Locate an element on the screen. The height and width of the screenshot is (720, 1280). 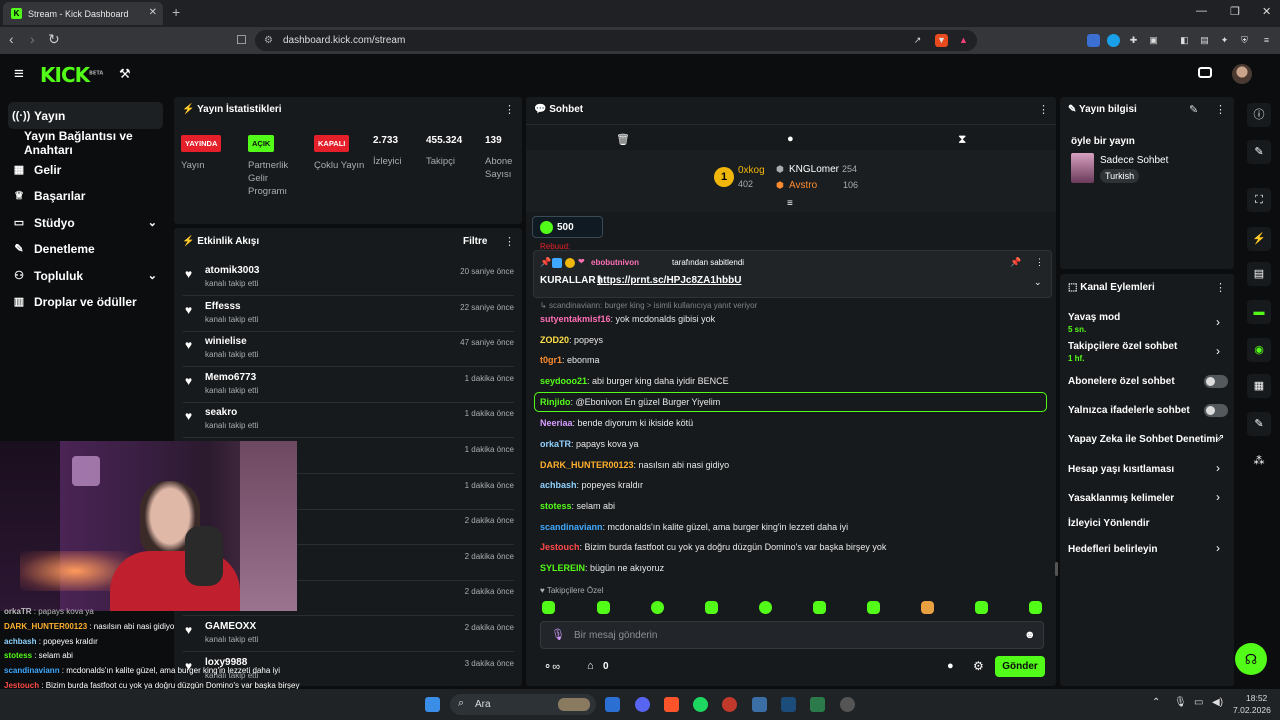
minimize-icon: — is located at coordinates (1201, 11).